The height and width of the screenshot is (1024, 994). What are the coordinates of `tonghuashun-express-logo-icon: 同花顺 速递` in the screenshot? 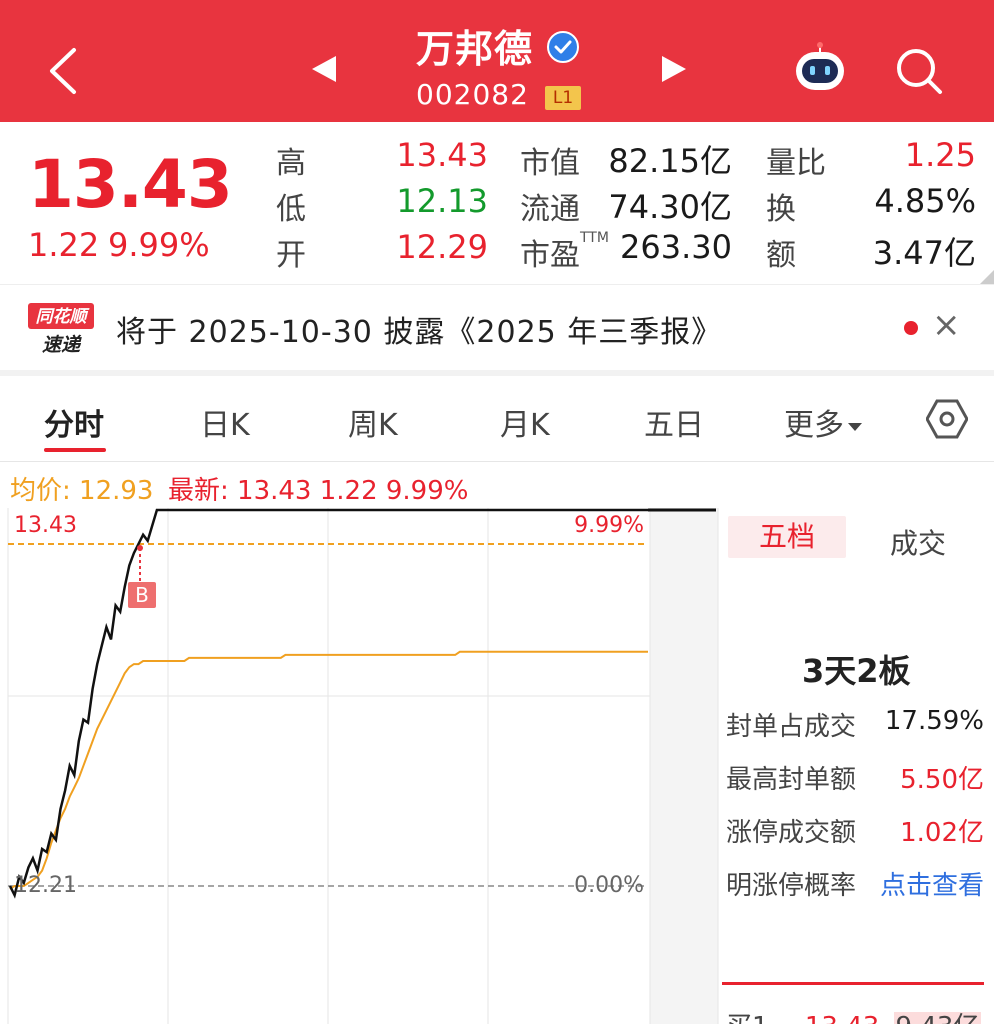 It's located at (61, 329).